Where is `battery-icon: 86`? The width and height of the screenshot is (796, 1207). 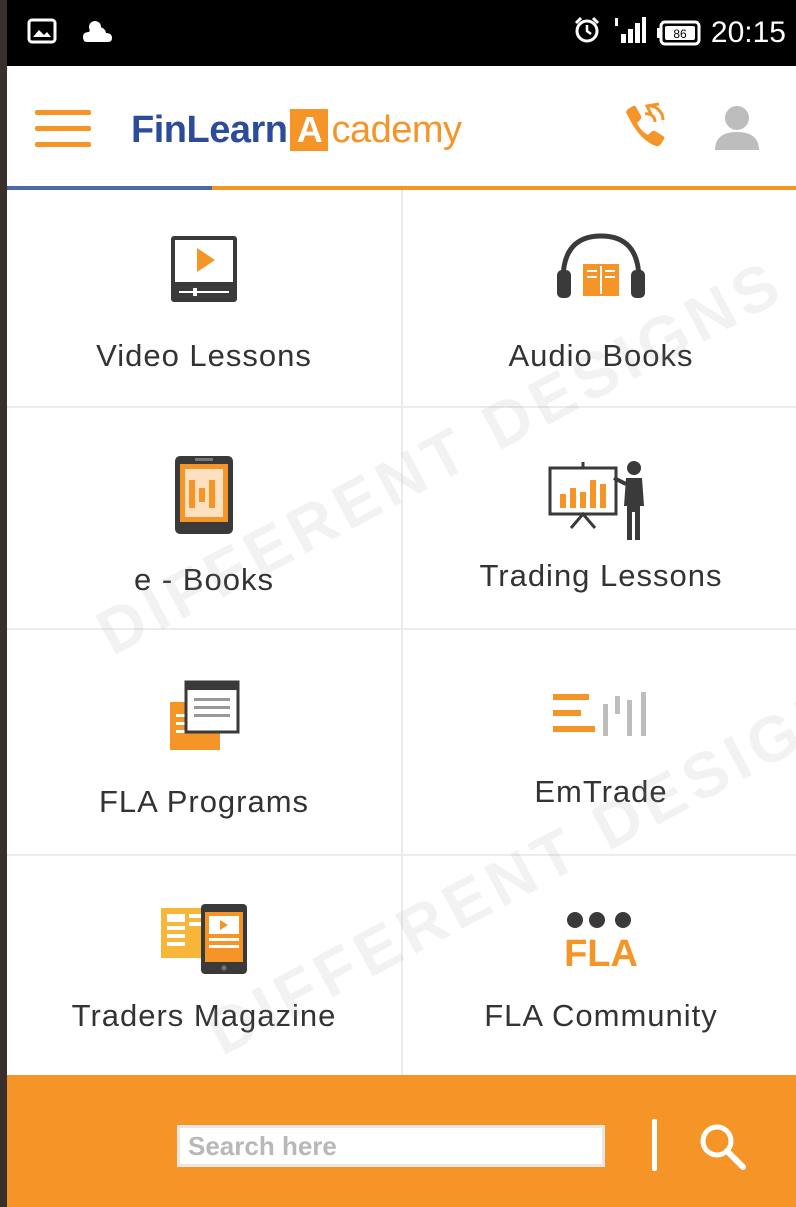
battery-icon: 86 is located at coordinates (678, 33).